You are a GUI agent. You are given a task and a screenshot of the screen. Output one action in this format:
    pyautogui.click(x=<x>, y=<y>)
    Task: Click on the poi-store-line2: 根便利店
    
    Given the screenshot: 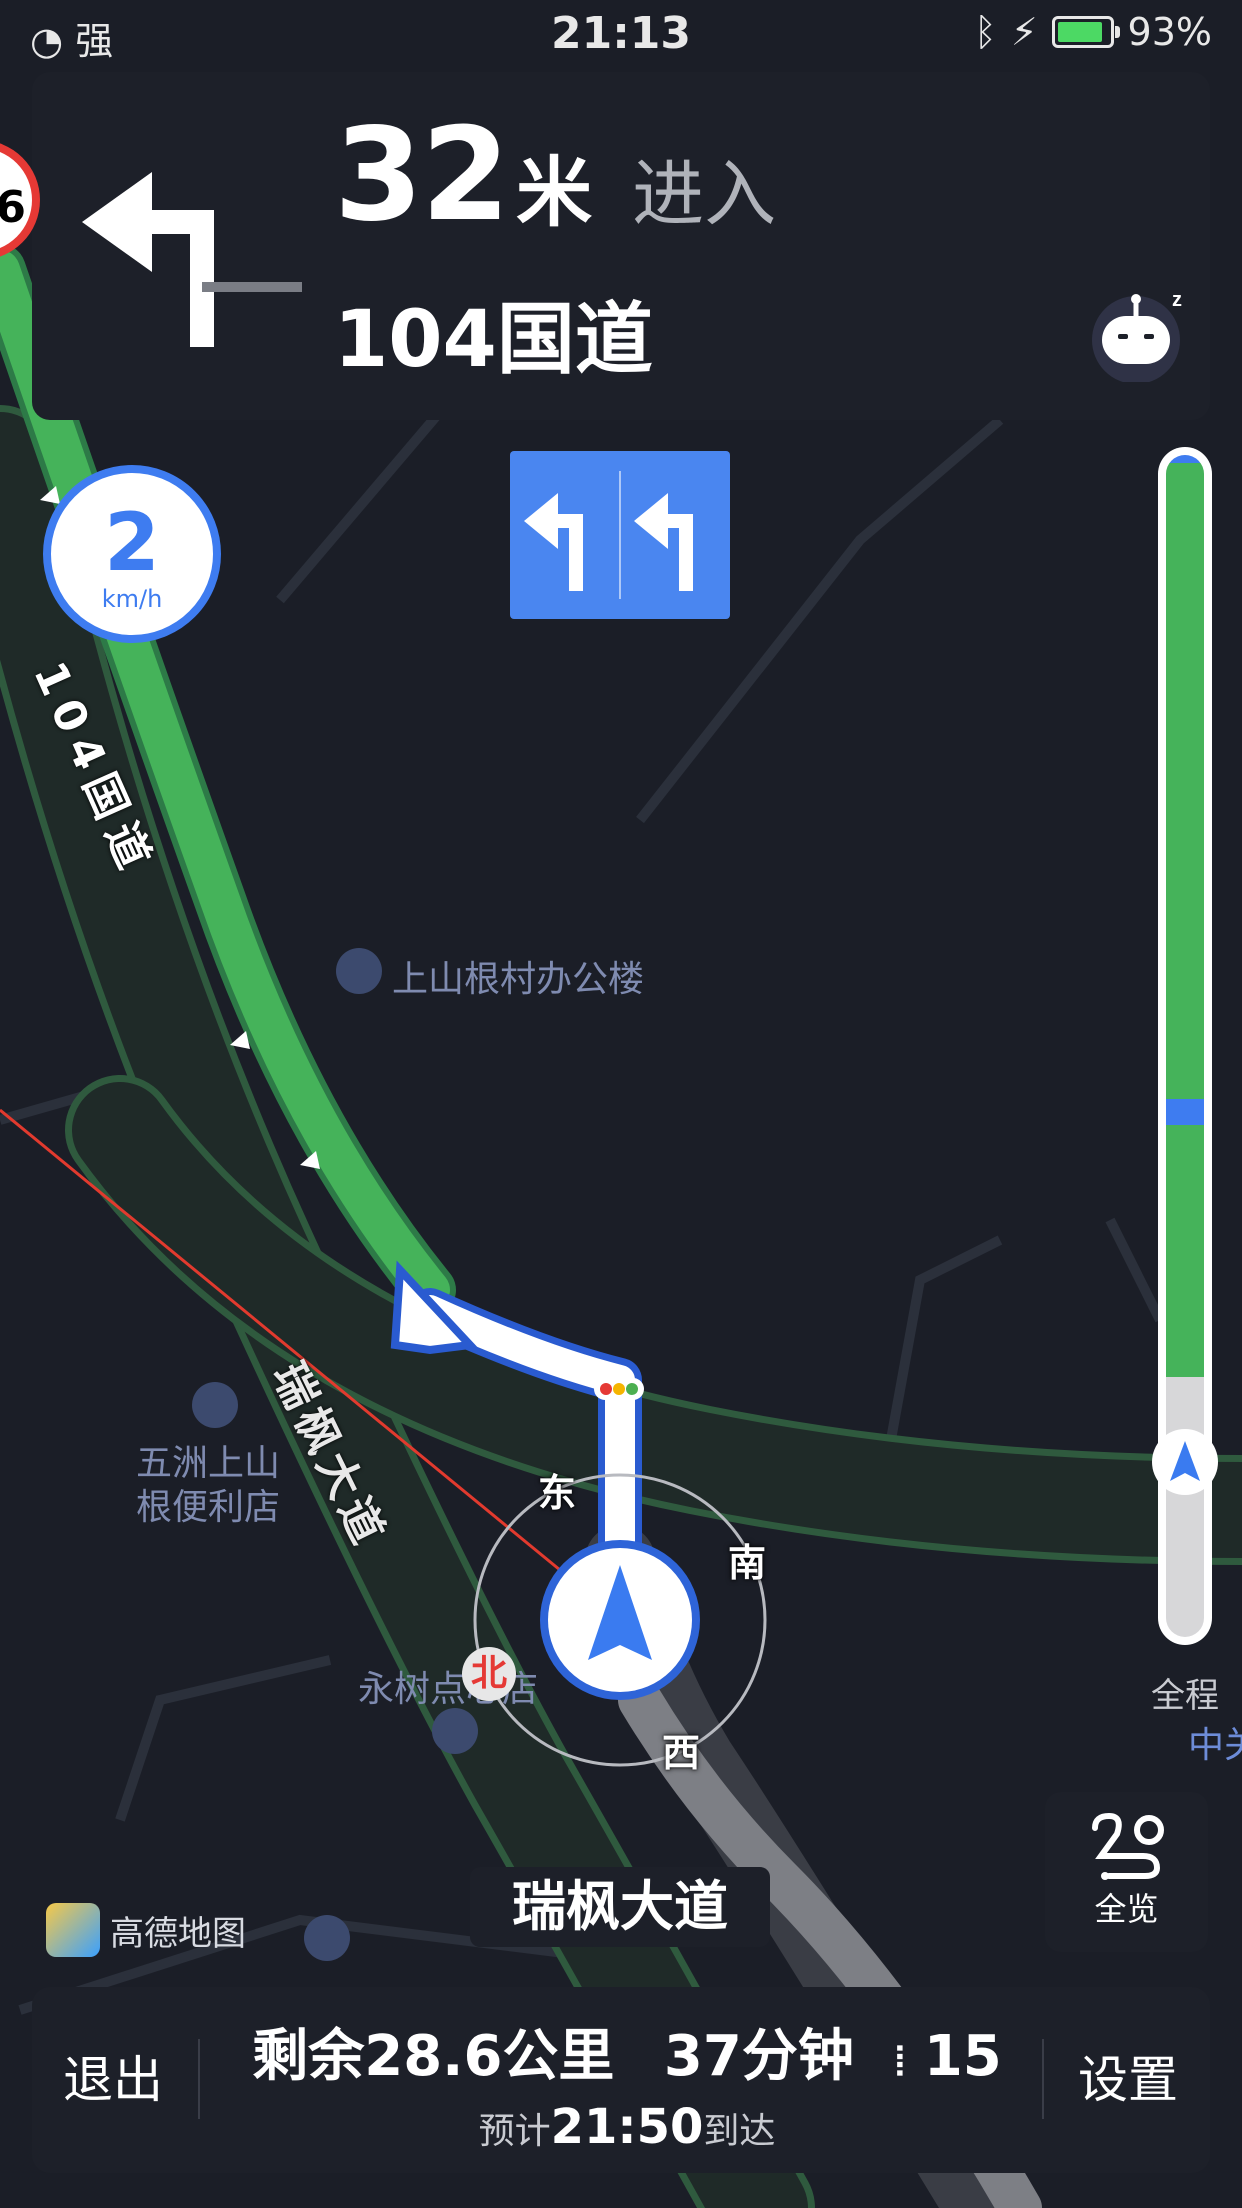 What is the action you would take?
    pyautogui.click(x=208, y=1507)
    